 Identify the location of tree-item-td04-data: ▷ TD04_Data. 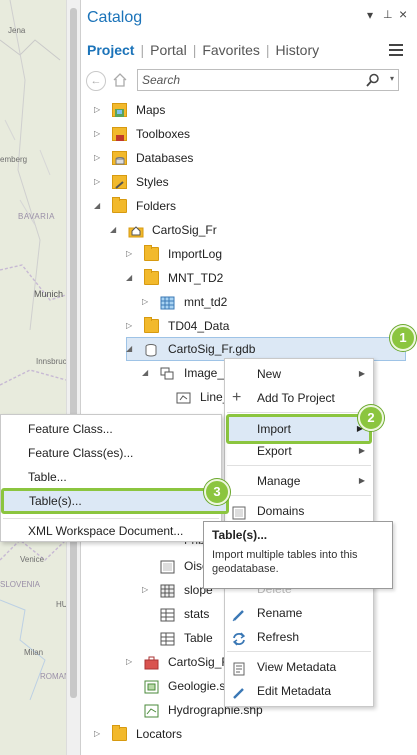
(249, 326).